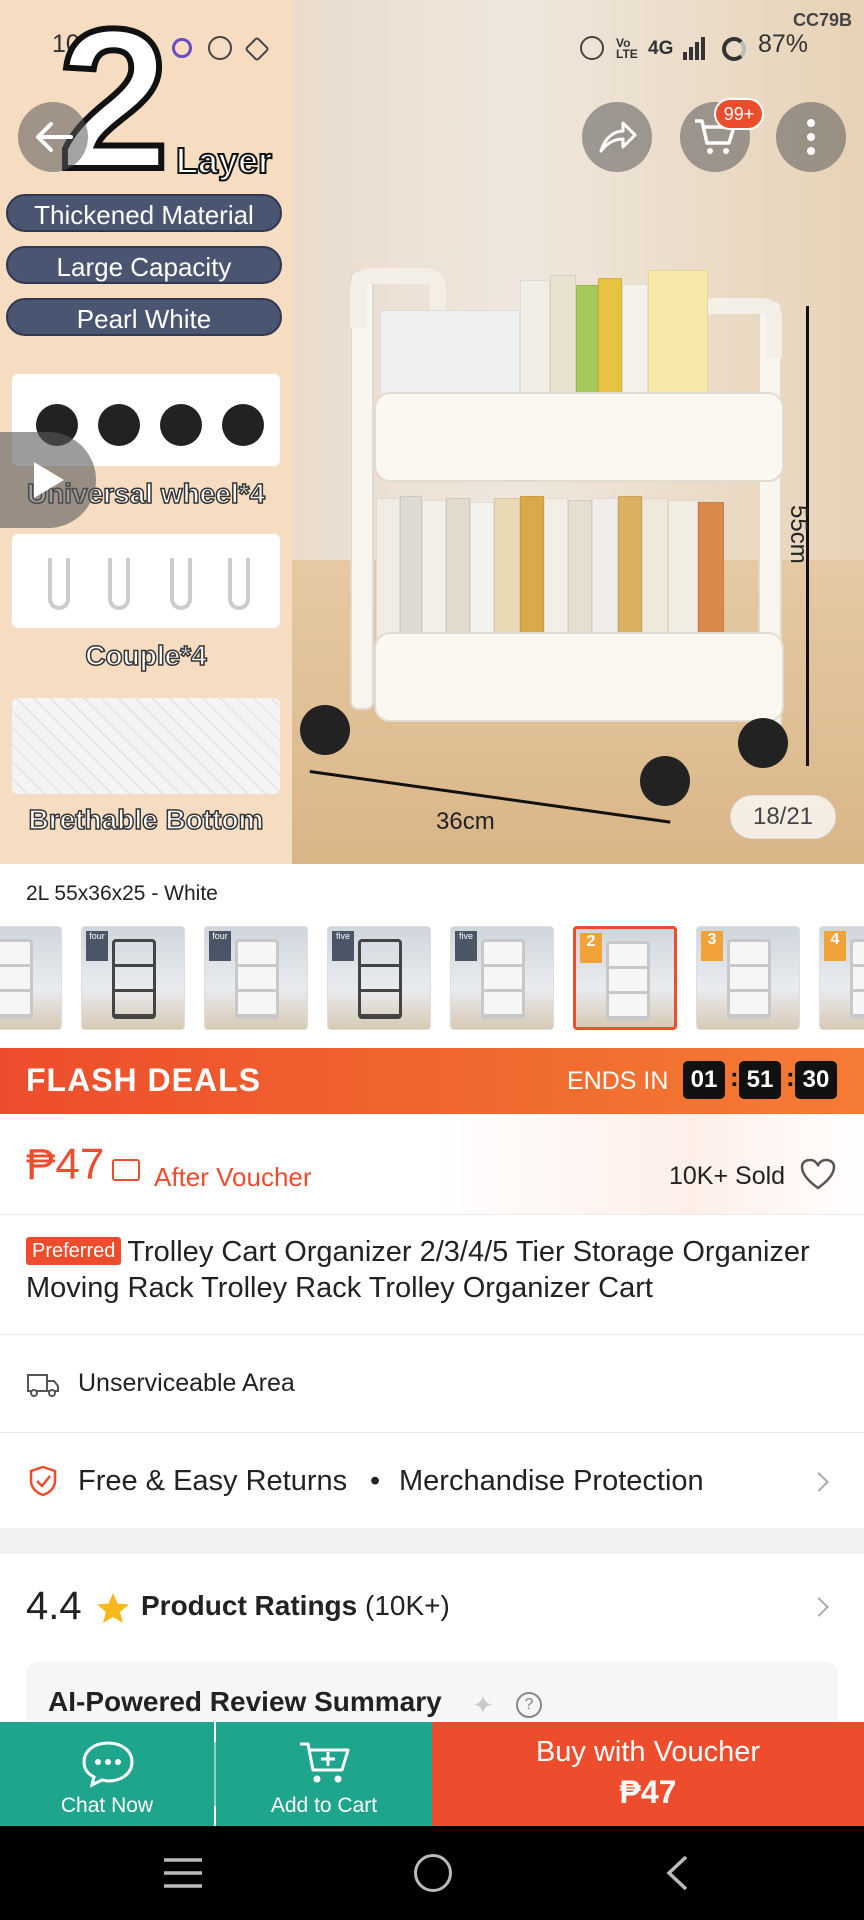  What do you see at coordinates (677, 1873) in the screenshot?
I see `back-nav-icon` at bounding box center [677, 1873].